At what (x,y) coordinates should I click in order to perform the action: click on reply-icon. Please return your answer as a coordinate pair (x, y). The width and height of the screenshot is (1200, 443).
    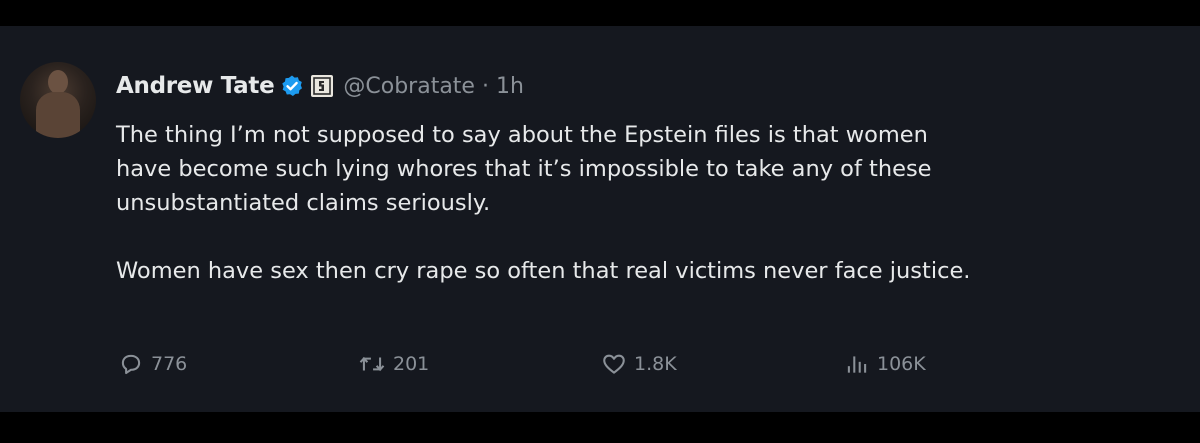
    Looking at the image, I should click on (131, 364).